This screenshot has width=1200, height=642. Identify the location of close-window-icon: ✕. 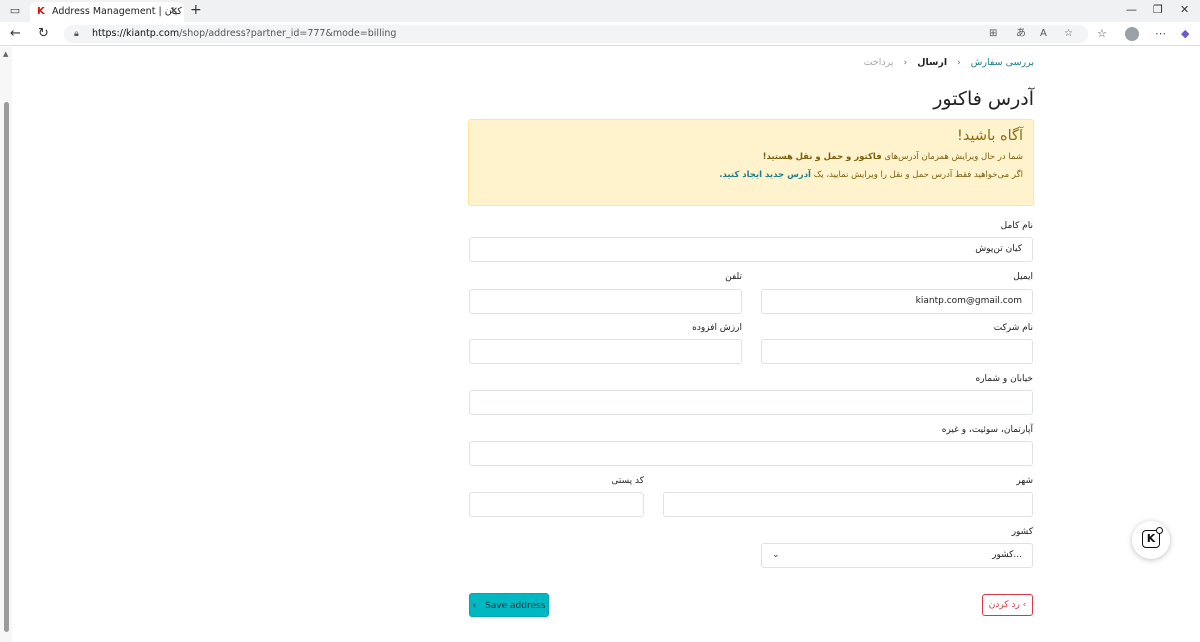
(1184, 9).